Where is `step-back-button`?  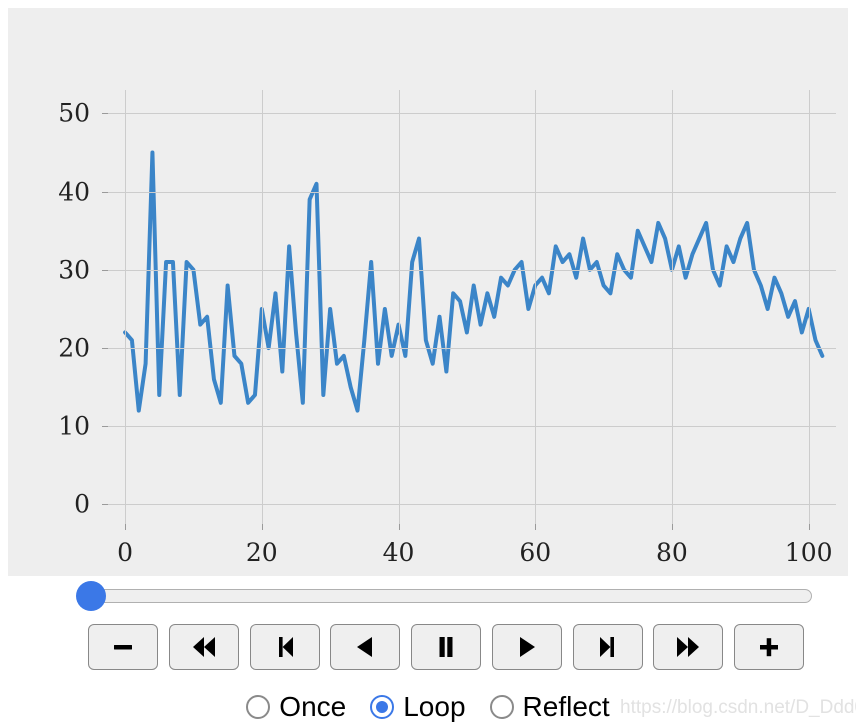
step-back-button is located at coordinates (284, 647).